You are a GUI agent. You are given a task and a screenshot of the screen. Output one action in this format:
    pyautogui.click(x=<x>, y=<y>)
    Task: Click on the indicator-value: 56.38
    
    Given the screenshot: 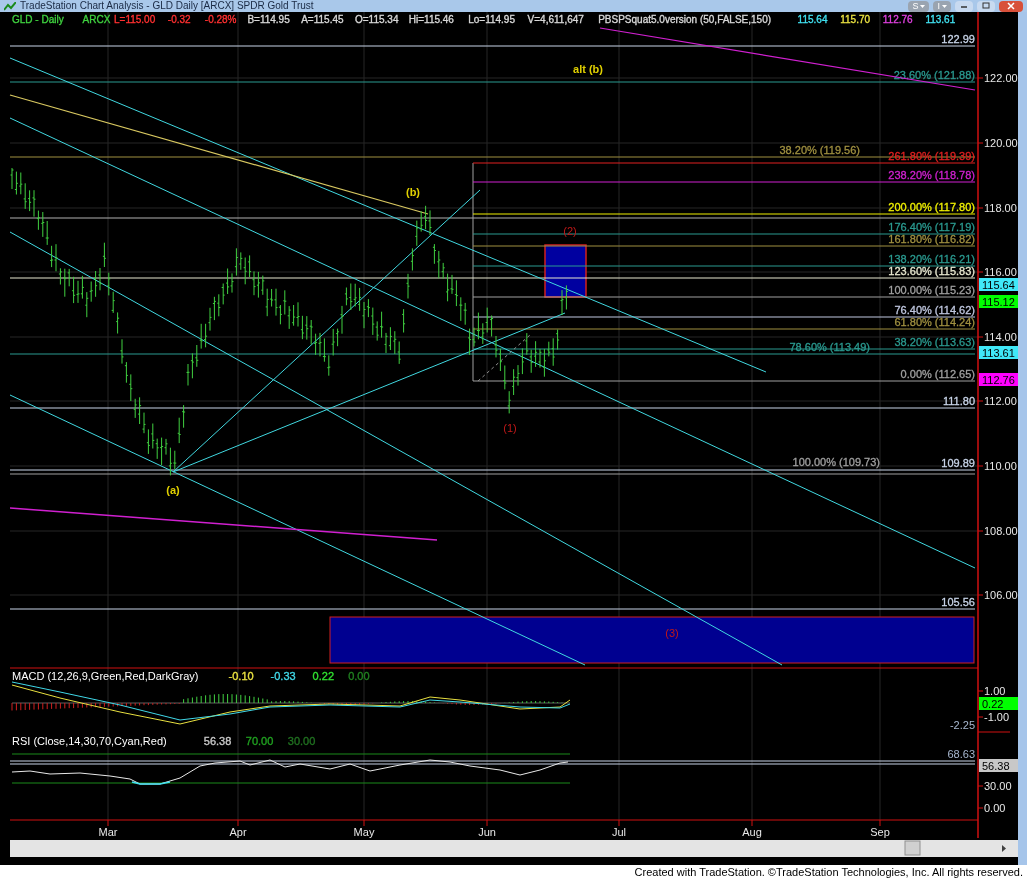 What is the action you would take?
    pyautogui.click(x=217, y=741)
    